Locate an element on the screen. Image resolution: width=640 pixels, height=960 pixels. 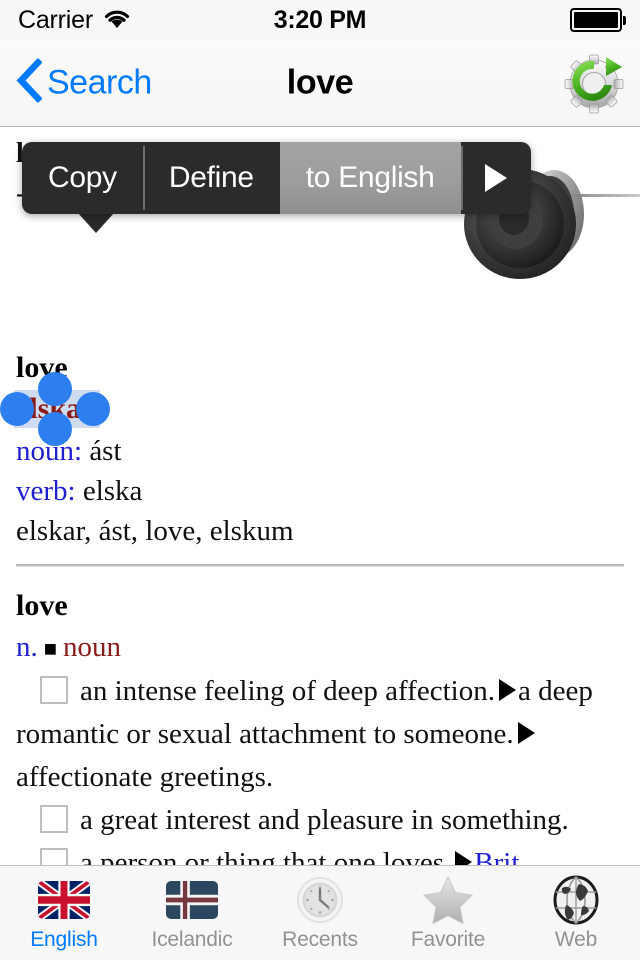
selection-handle-top is located at coordinates (55, 389).